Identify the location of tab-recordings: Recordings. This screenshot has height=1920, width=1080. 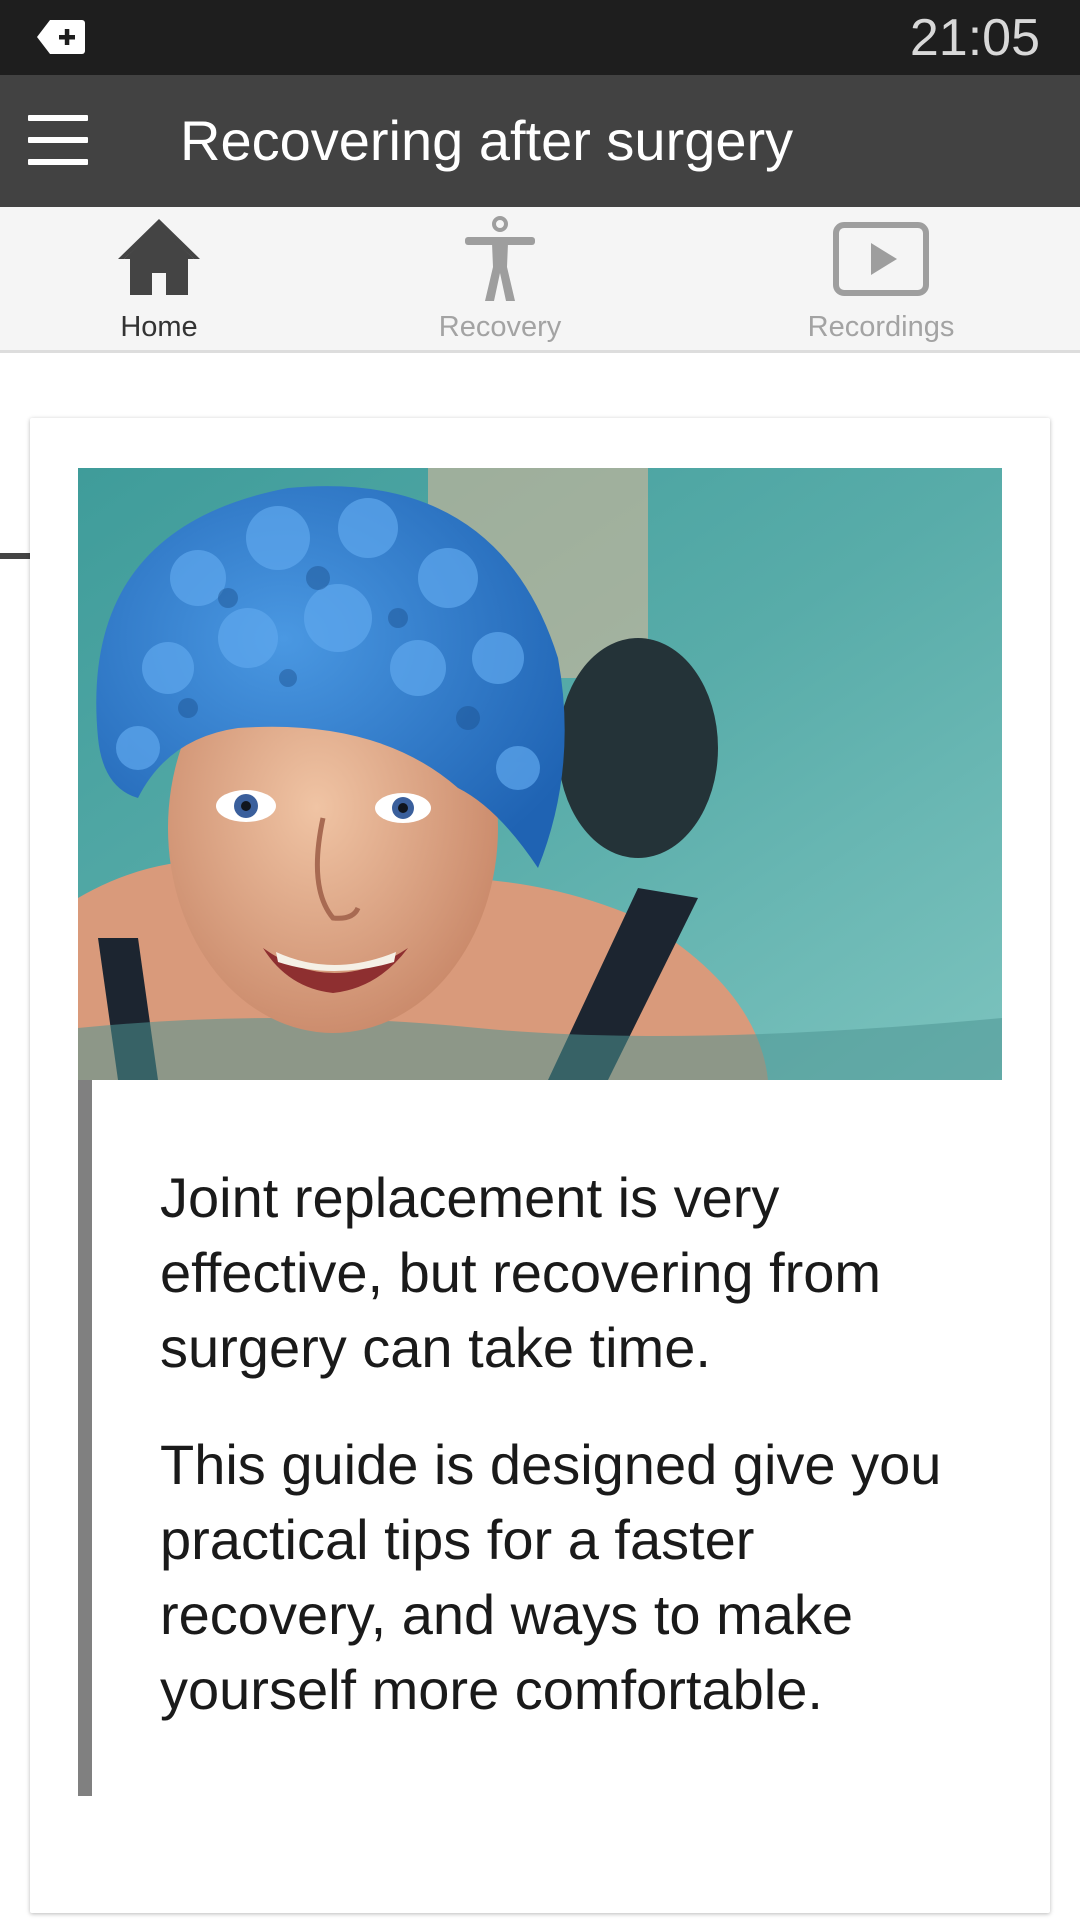
(881, 280).